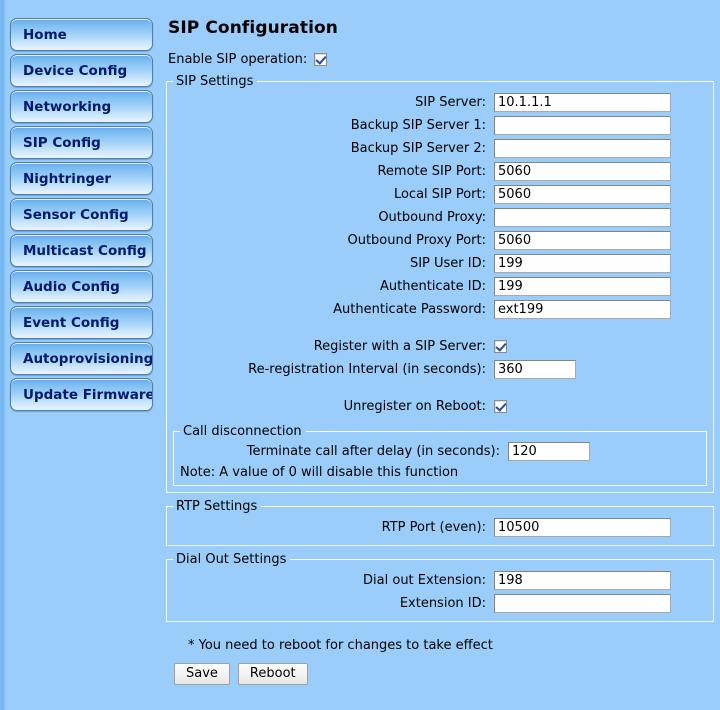 This screenshot has width=720, height=710. Describe the element at coordinates (217, 506) in the screenshot. I see `rtp-settings-legend: RTP Settings` at that location.